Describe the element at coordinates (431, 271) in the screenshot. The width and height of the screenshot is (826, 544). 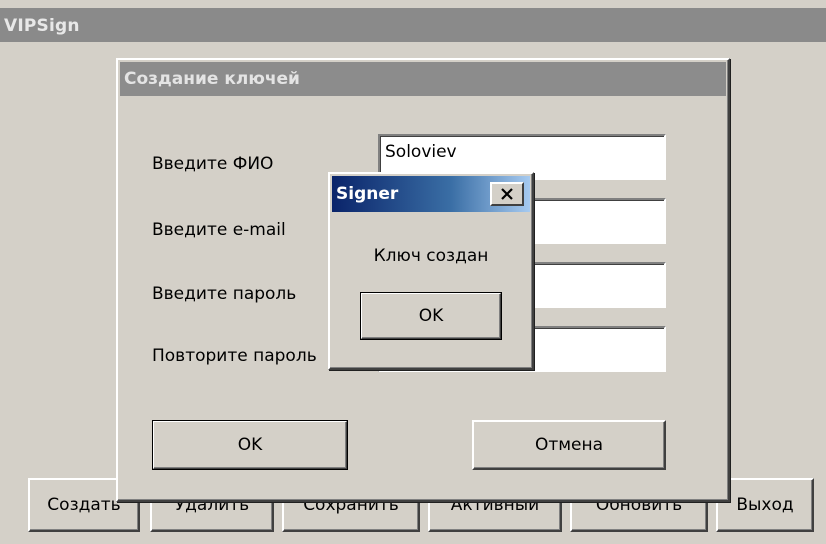
I see `signer-message-box: Signer Ключ создан OK` at that location.